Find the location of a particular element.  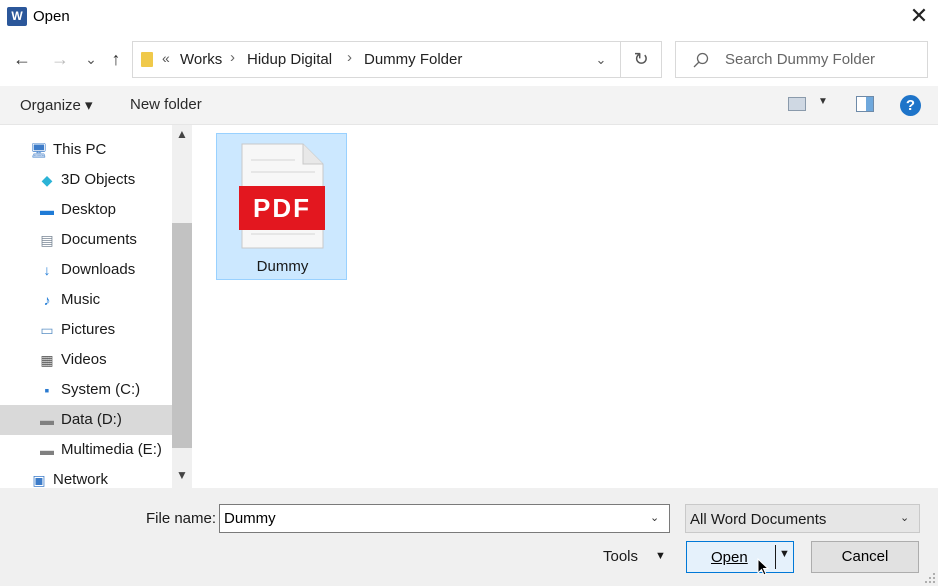

pictures-icon: ▭ is located at coordinates (47, 330).